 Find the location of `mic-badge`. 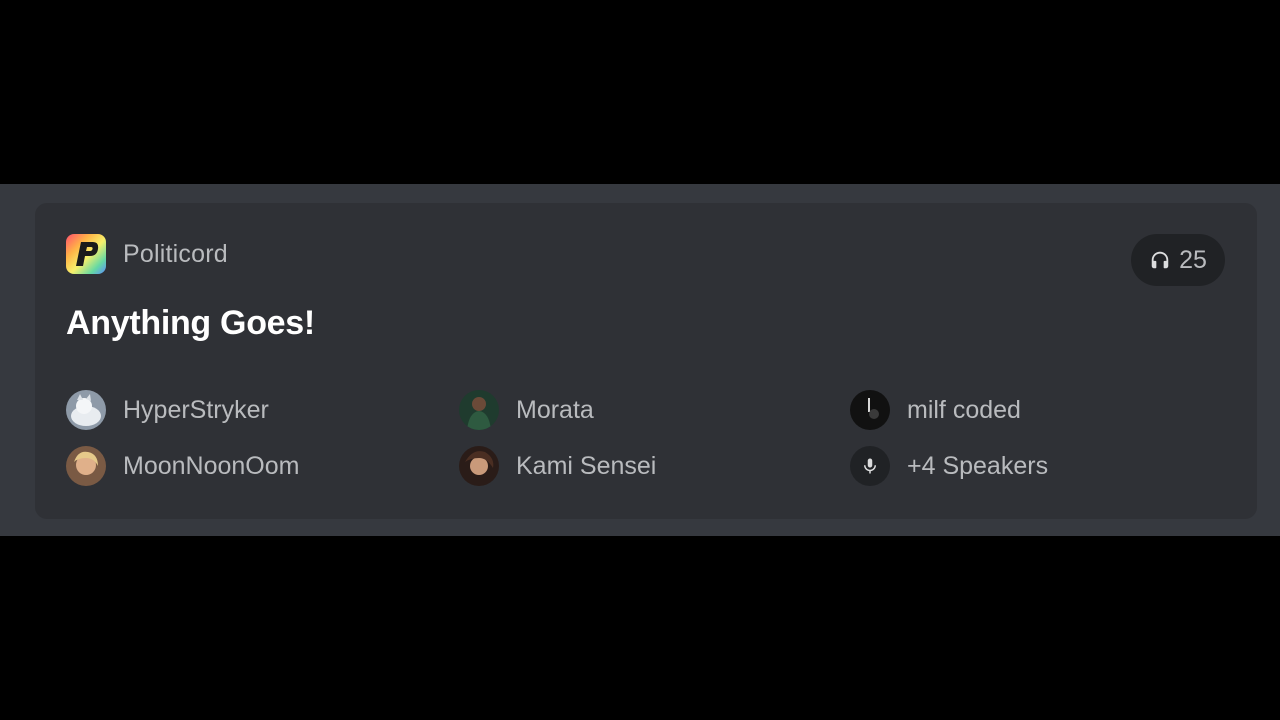

mic-badge is located at coordinates (870, 466).